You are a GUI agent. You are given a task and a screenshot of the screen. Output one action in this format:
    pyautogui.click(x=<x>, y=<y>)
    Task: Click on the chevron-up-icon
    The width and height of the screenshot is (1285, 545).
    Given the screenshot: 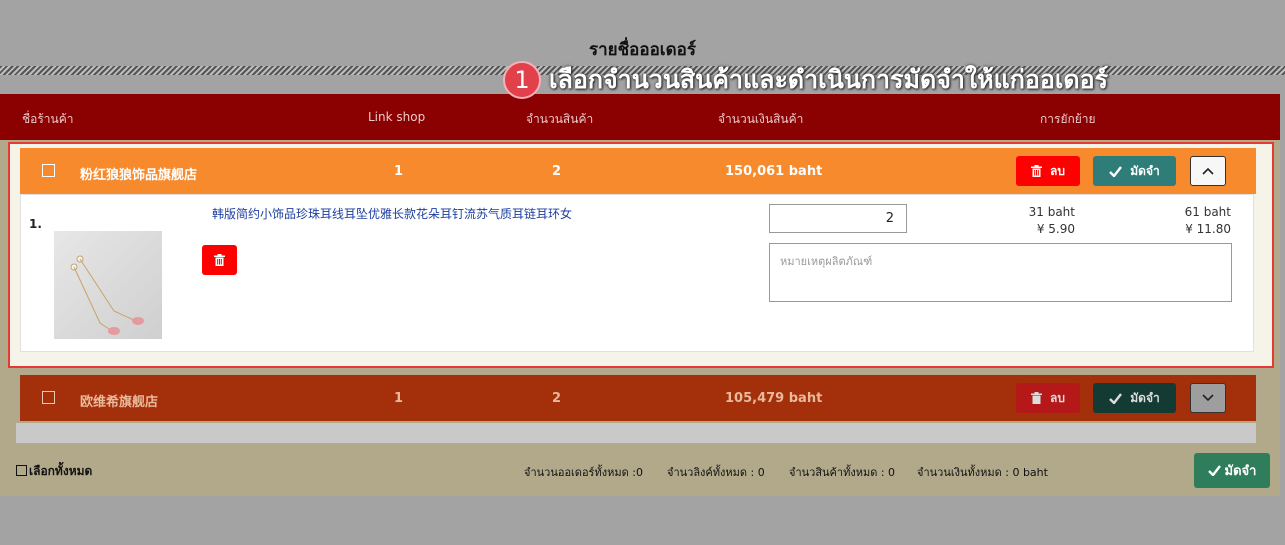 What is the action you would take?
    pyautogui.click(x=1208, y=171)
    